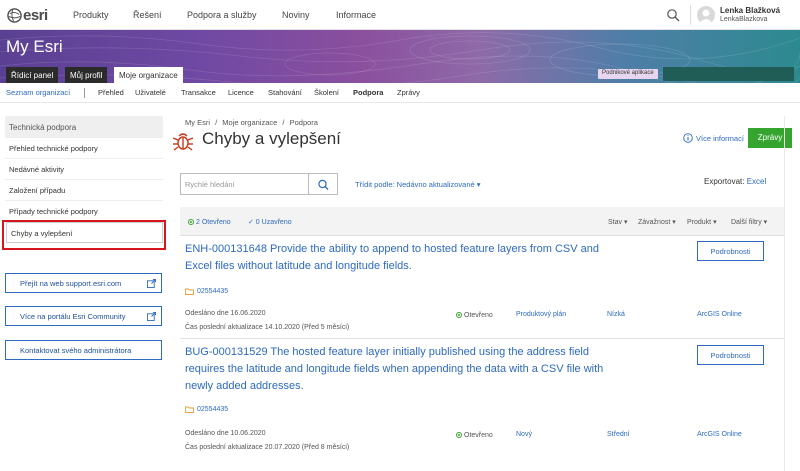  I want to click on filter-open: 2 Otevřeno, so click(209, 222).